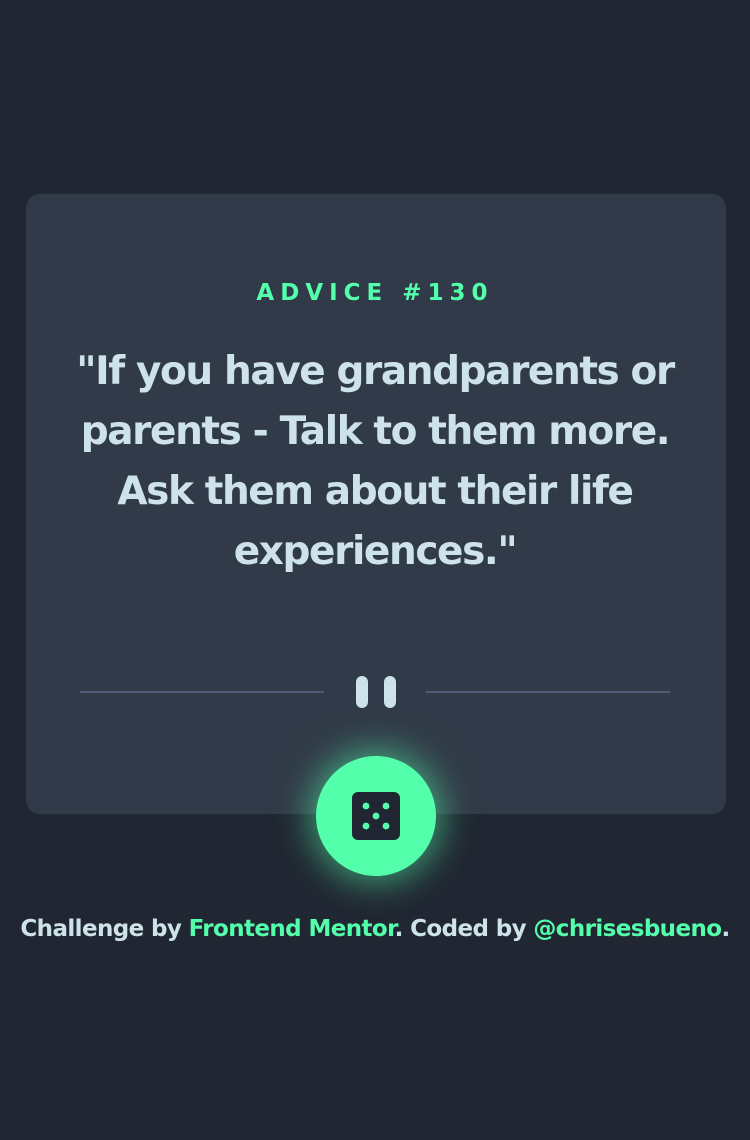 Image resolution: width=750 pixels, height=1140 pixels. I want to click on dice-icon, so click(376, 816).